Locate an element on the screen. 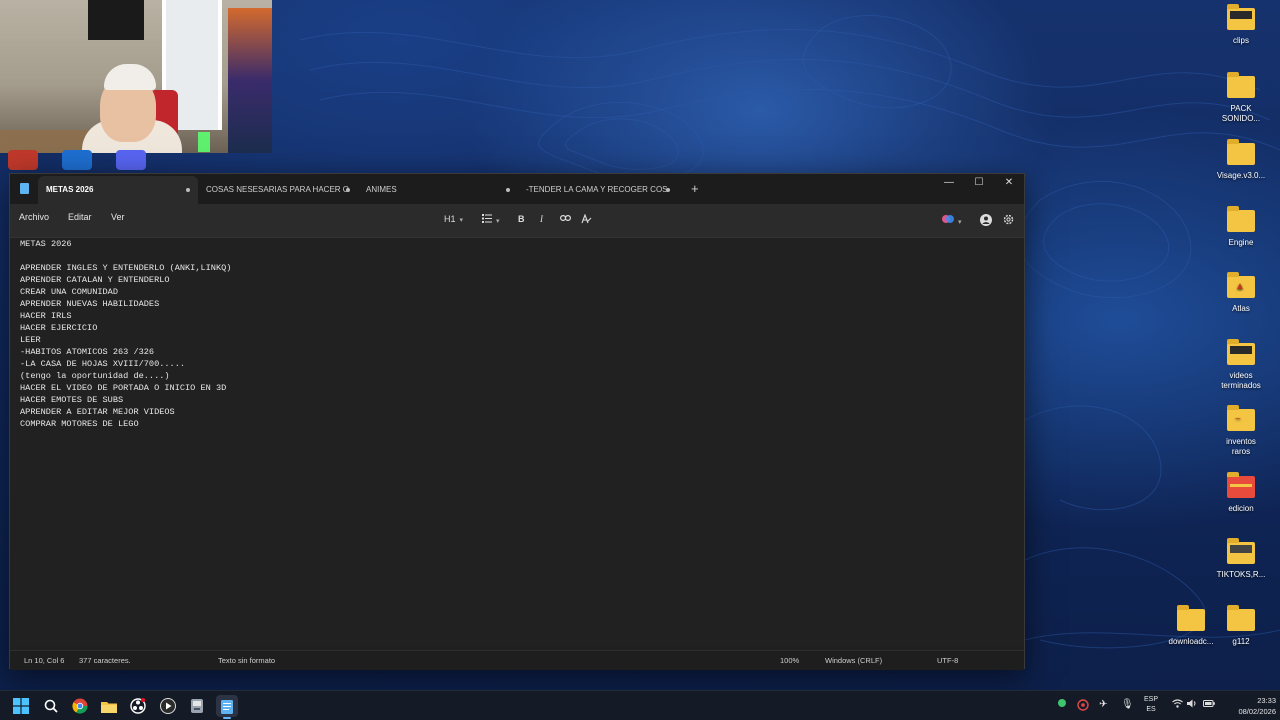 This screenshot has height=720, width=1280. editor-line: LEER is located at coordinates (30, 340).